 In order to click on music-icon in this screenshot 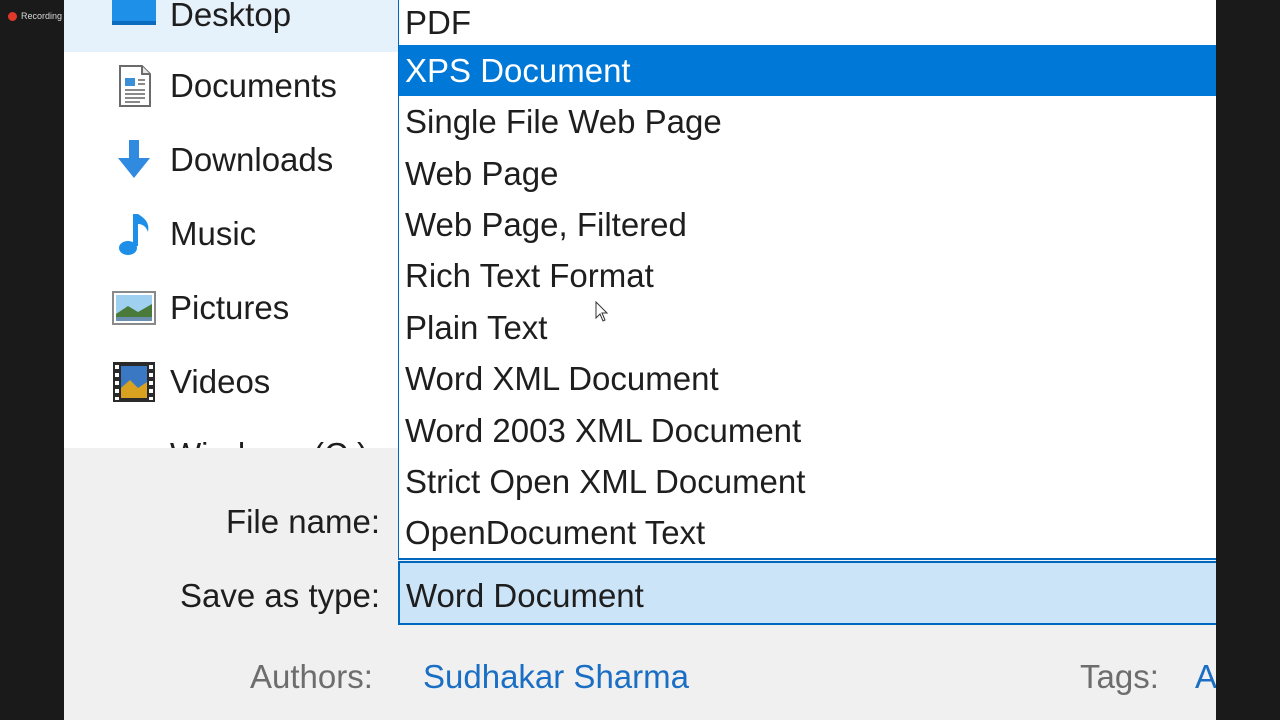, I will do `click(134, 234)`.